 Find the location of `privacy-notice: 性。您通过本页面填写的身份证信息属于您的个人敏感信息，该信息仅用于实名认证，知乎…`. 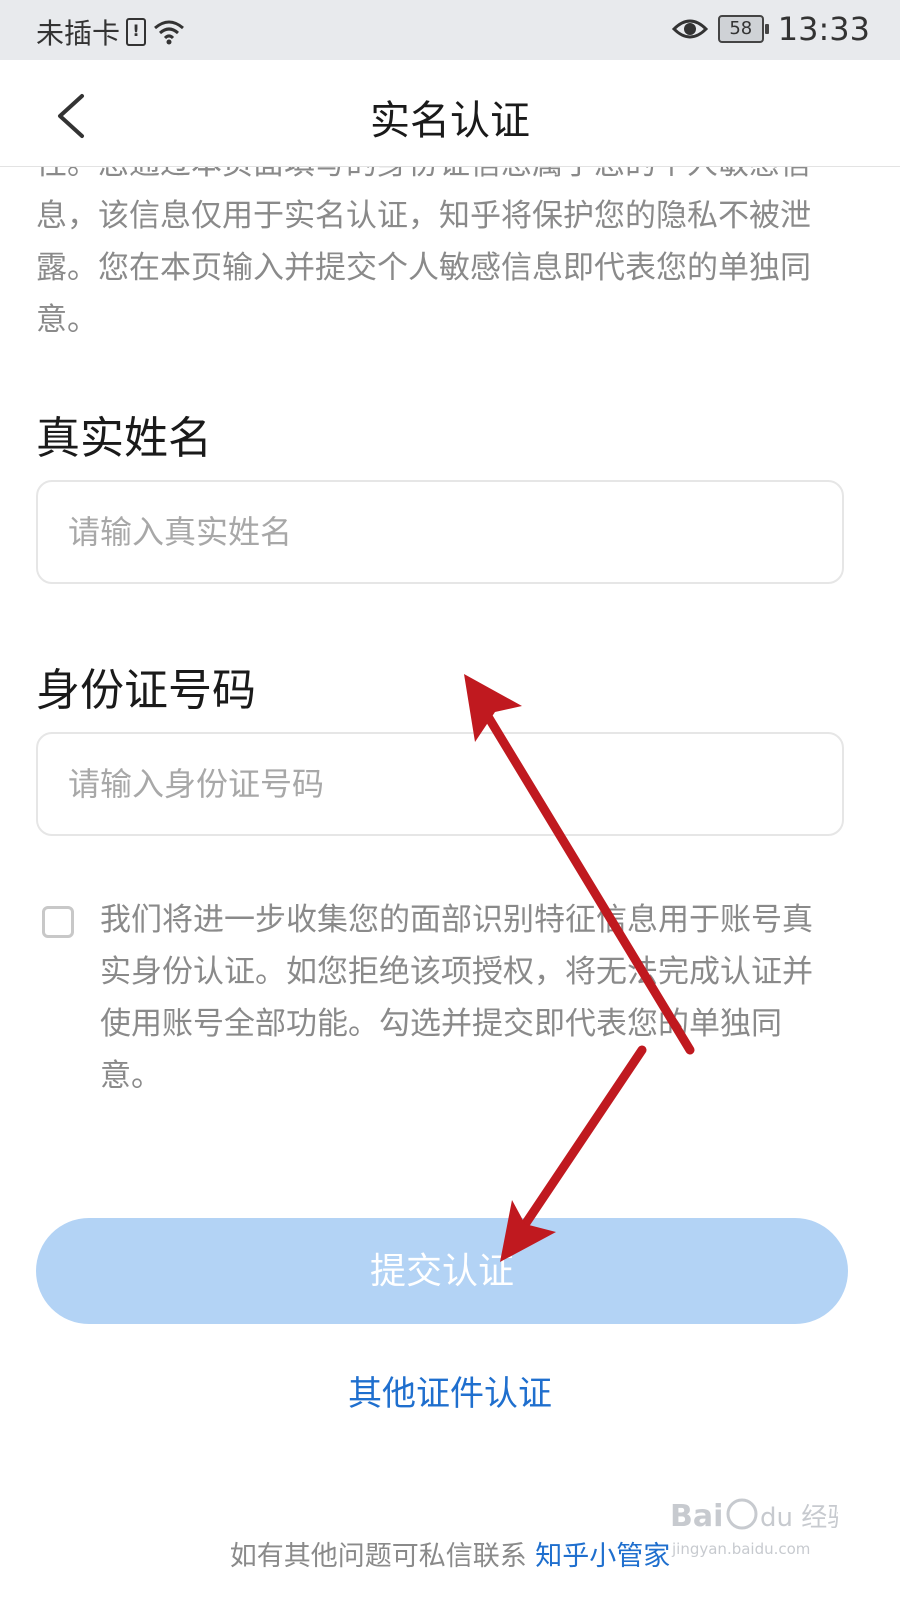

privacy-notice: 性。您通过本页面填写的身份证信息属于您的个人敏感信息，该信息仅用于实名认证，知乎… is located at coordinates (423, 252).